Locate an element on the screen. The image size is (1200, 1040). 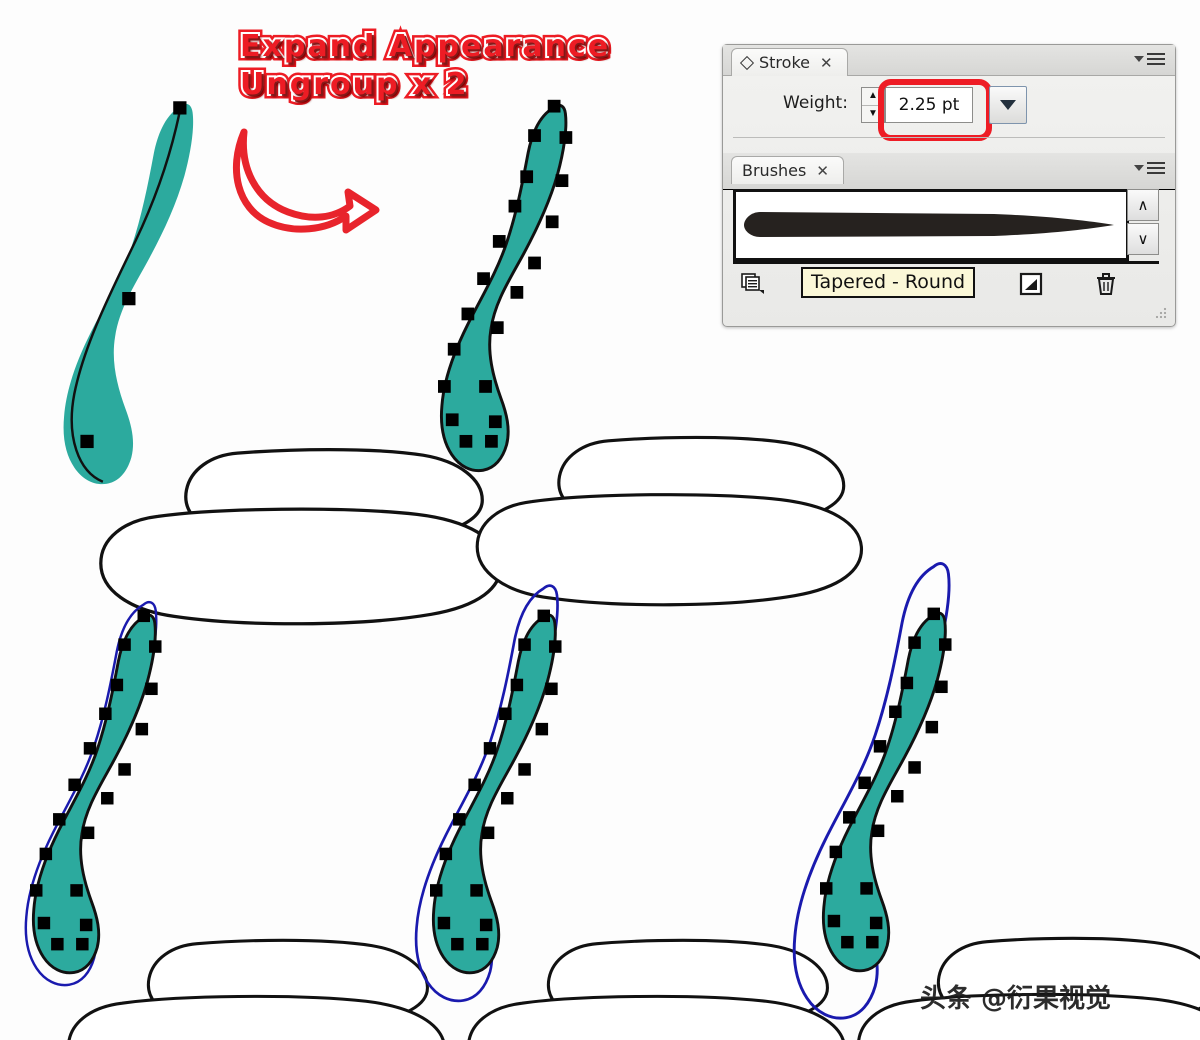
weight-dropdown-button is located at coordinates (1008, 105).